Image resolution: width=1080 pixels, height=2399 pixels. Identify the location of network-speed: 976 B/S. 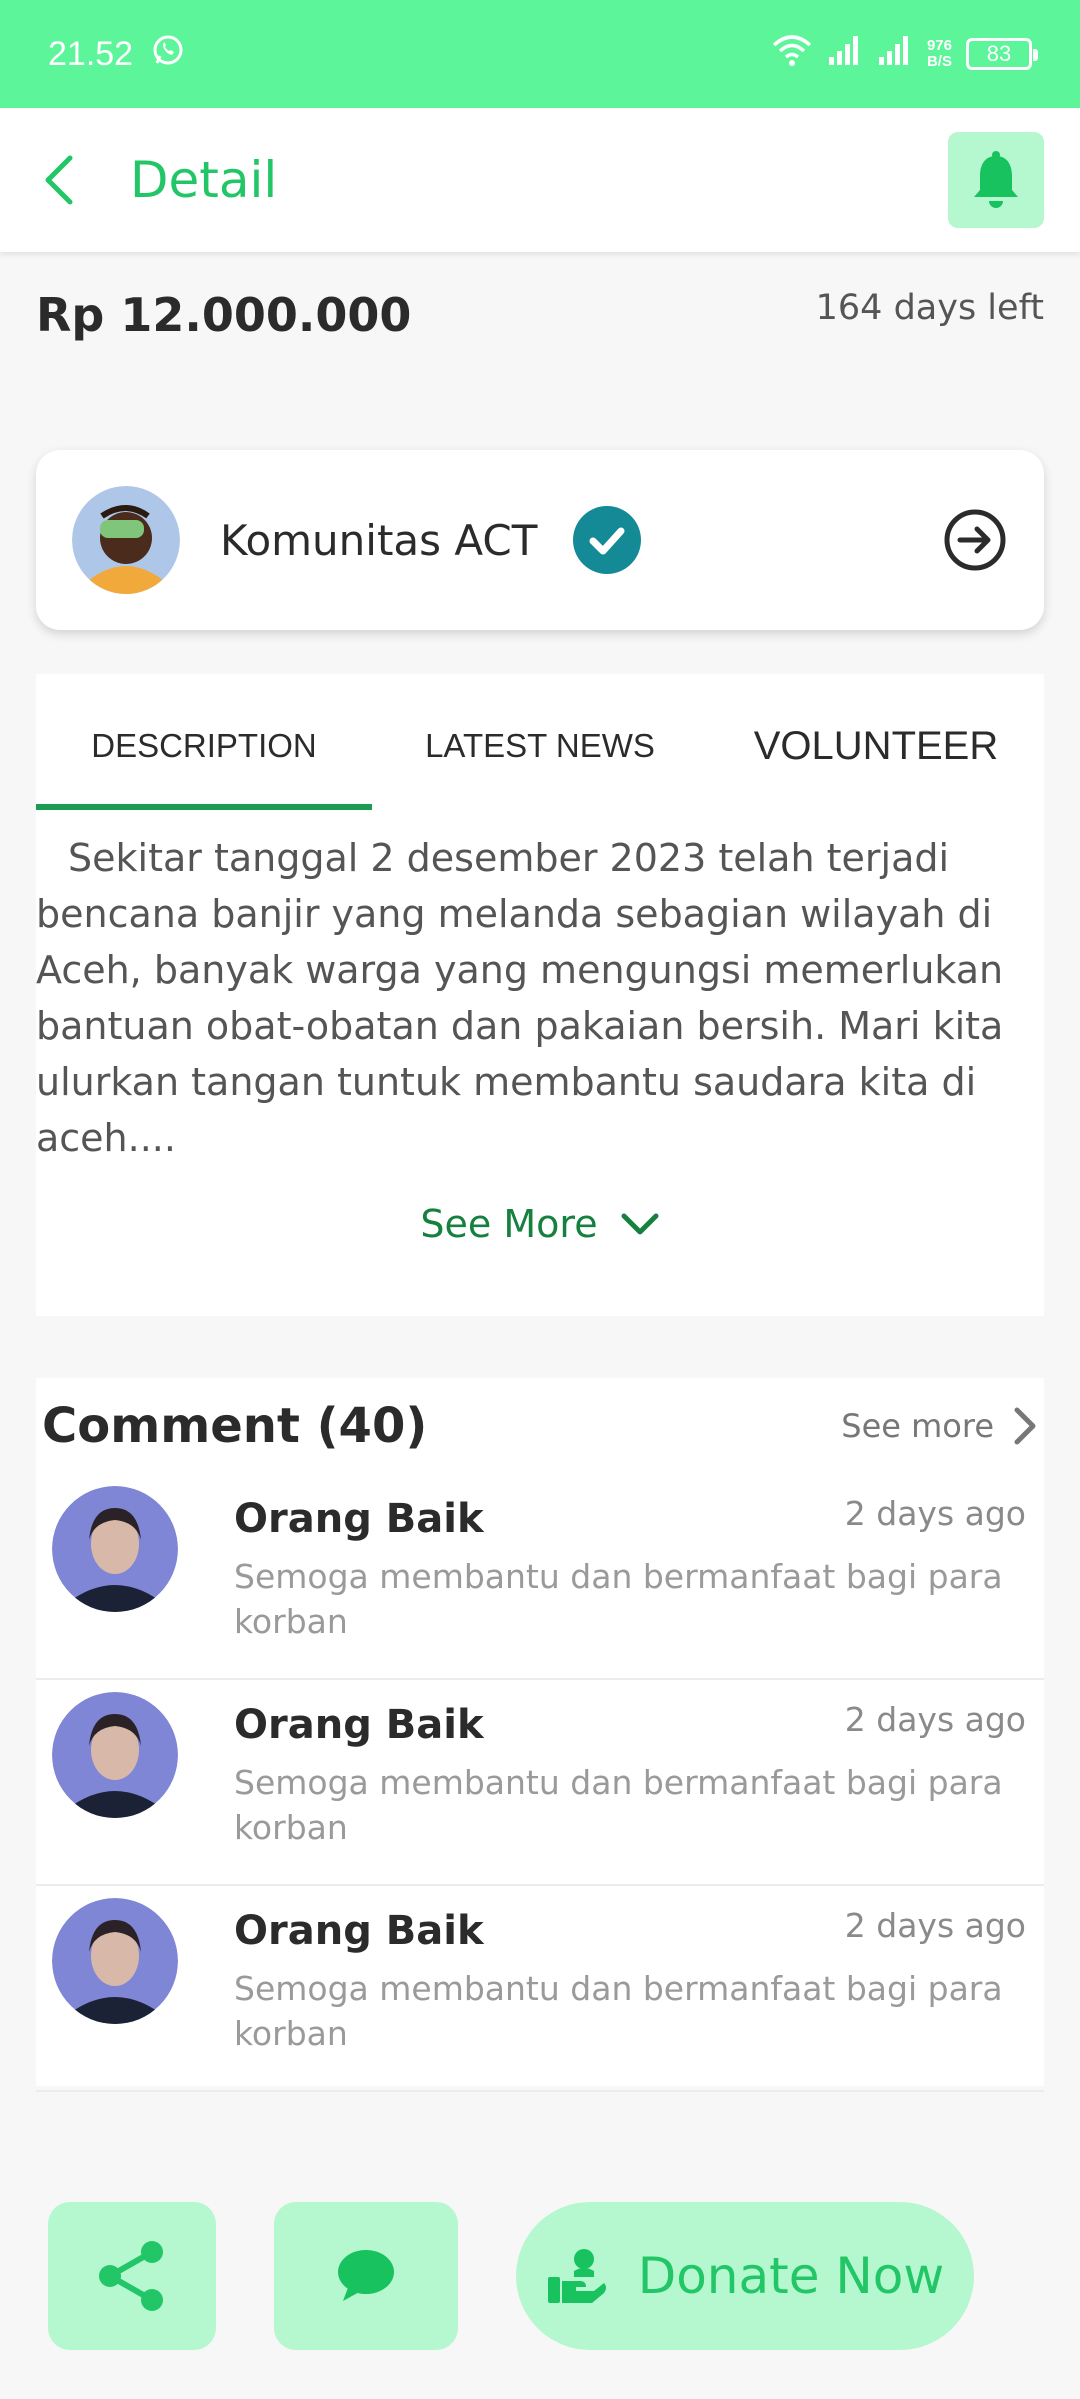
(939, 53).